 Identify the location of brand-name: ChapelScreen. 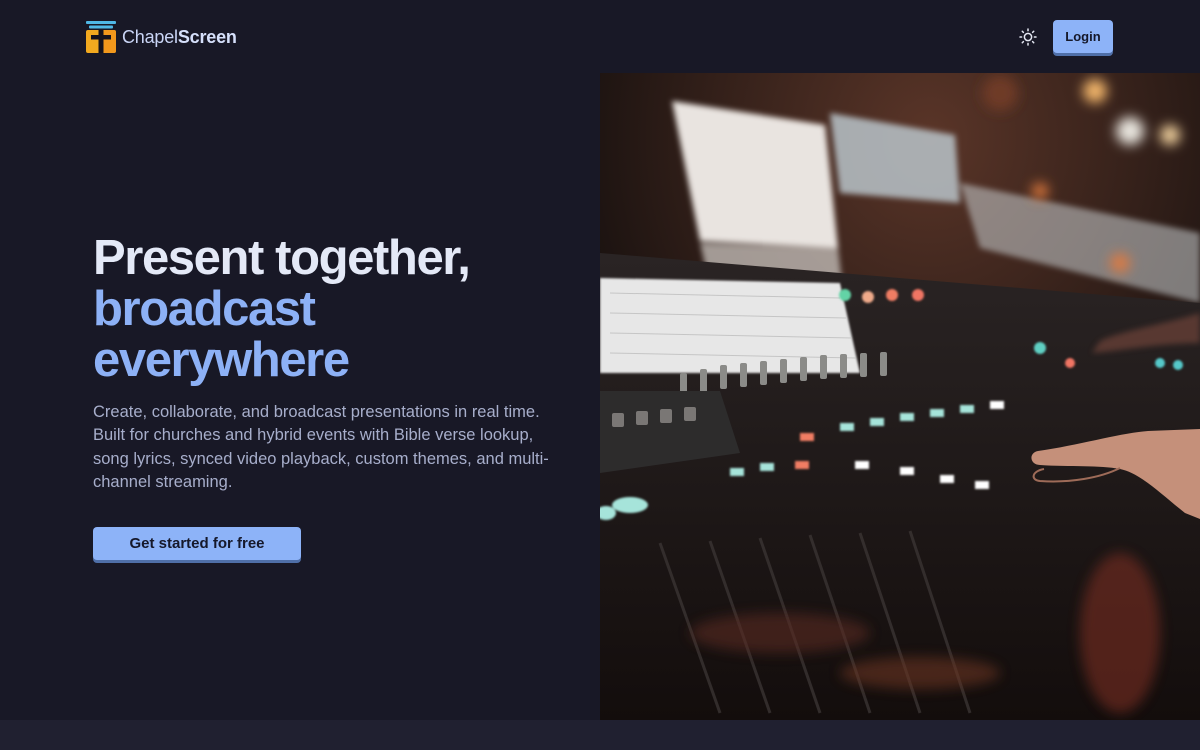
(179, 37).